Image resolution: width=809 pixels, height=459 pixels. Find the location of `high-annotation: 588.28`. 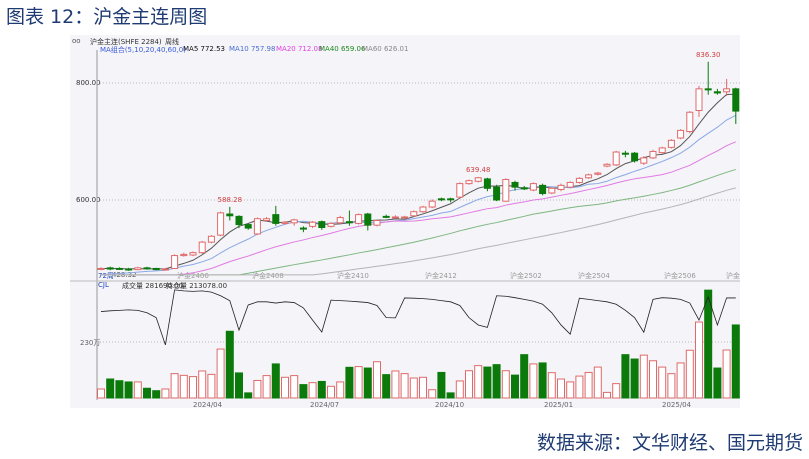

high-annotation: 588.28 is located at coordinates (230, 200).